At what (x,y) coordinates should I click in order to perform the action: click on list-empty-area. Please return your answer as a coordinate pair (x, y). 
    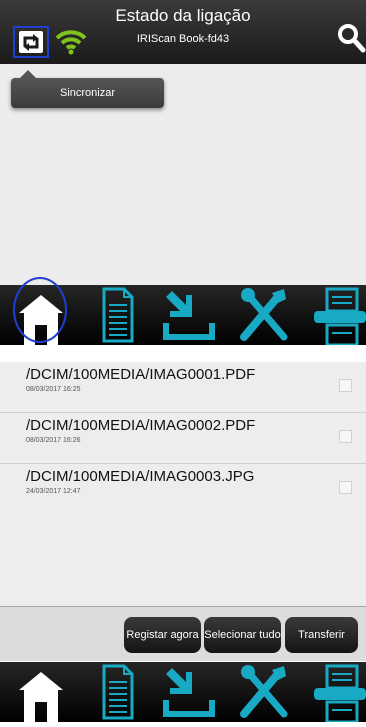
    Looking at the image, I should click on (183, 560).